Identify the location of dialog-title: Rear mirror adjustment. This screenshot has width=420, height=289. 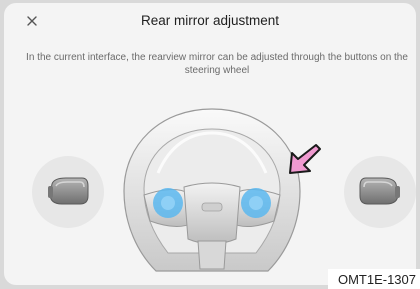
(210, 20).